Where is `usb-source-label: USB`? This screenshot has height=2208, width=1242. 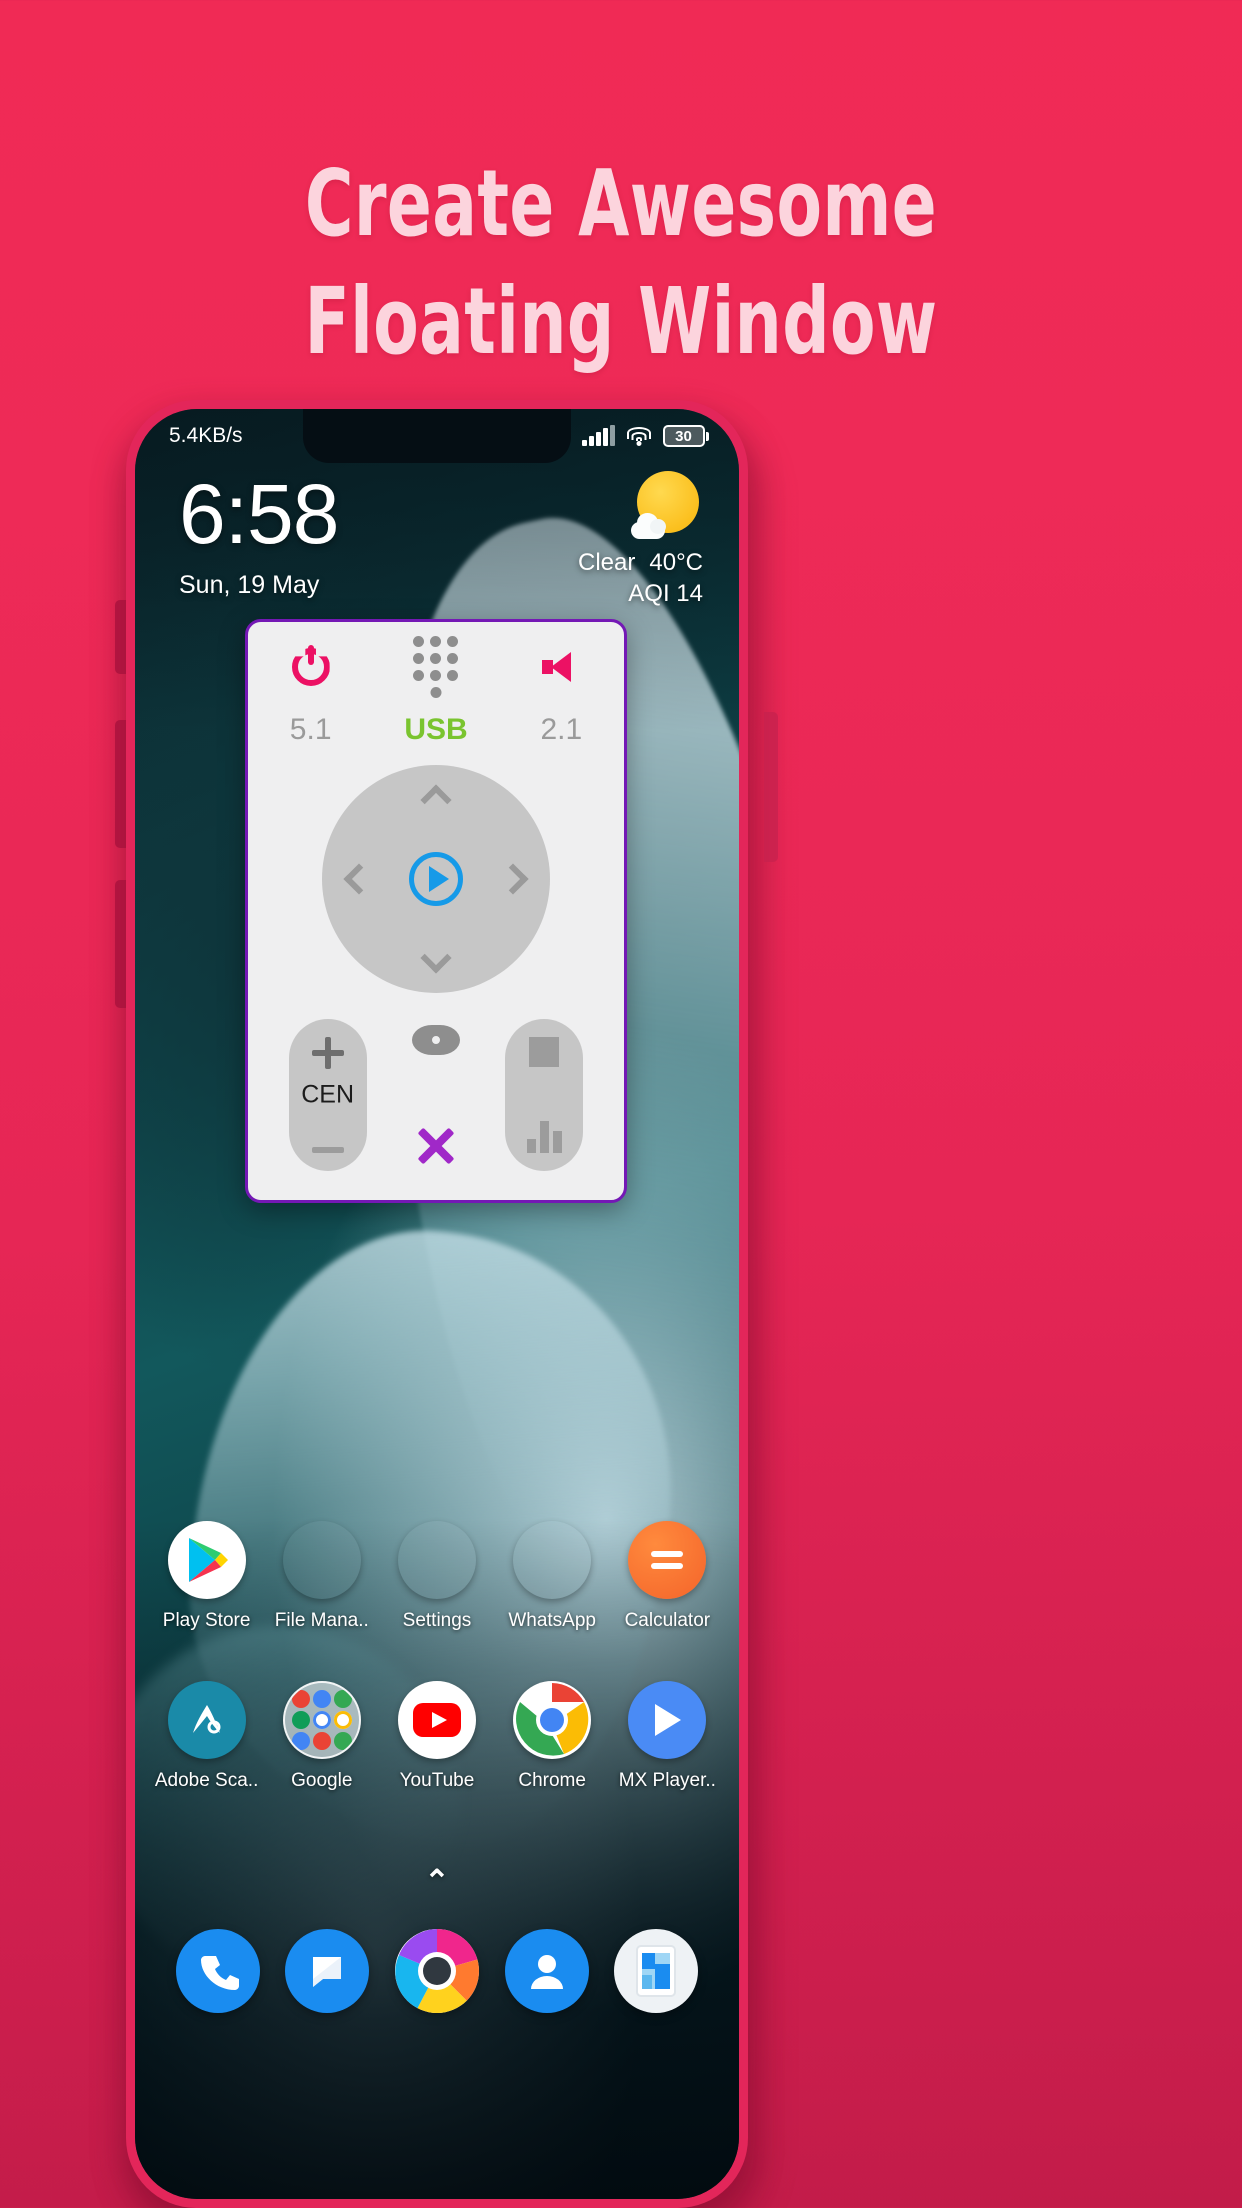 usb-source-label: USB is located at coordinates (436, 730).